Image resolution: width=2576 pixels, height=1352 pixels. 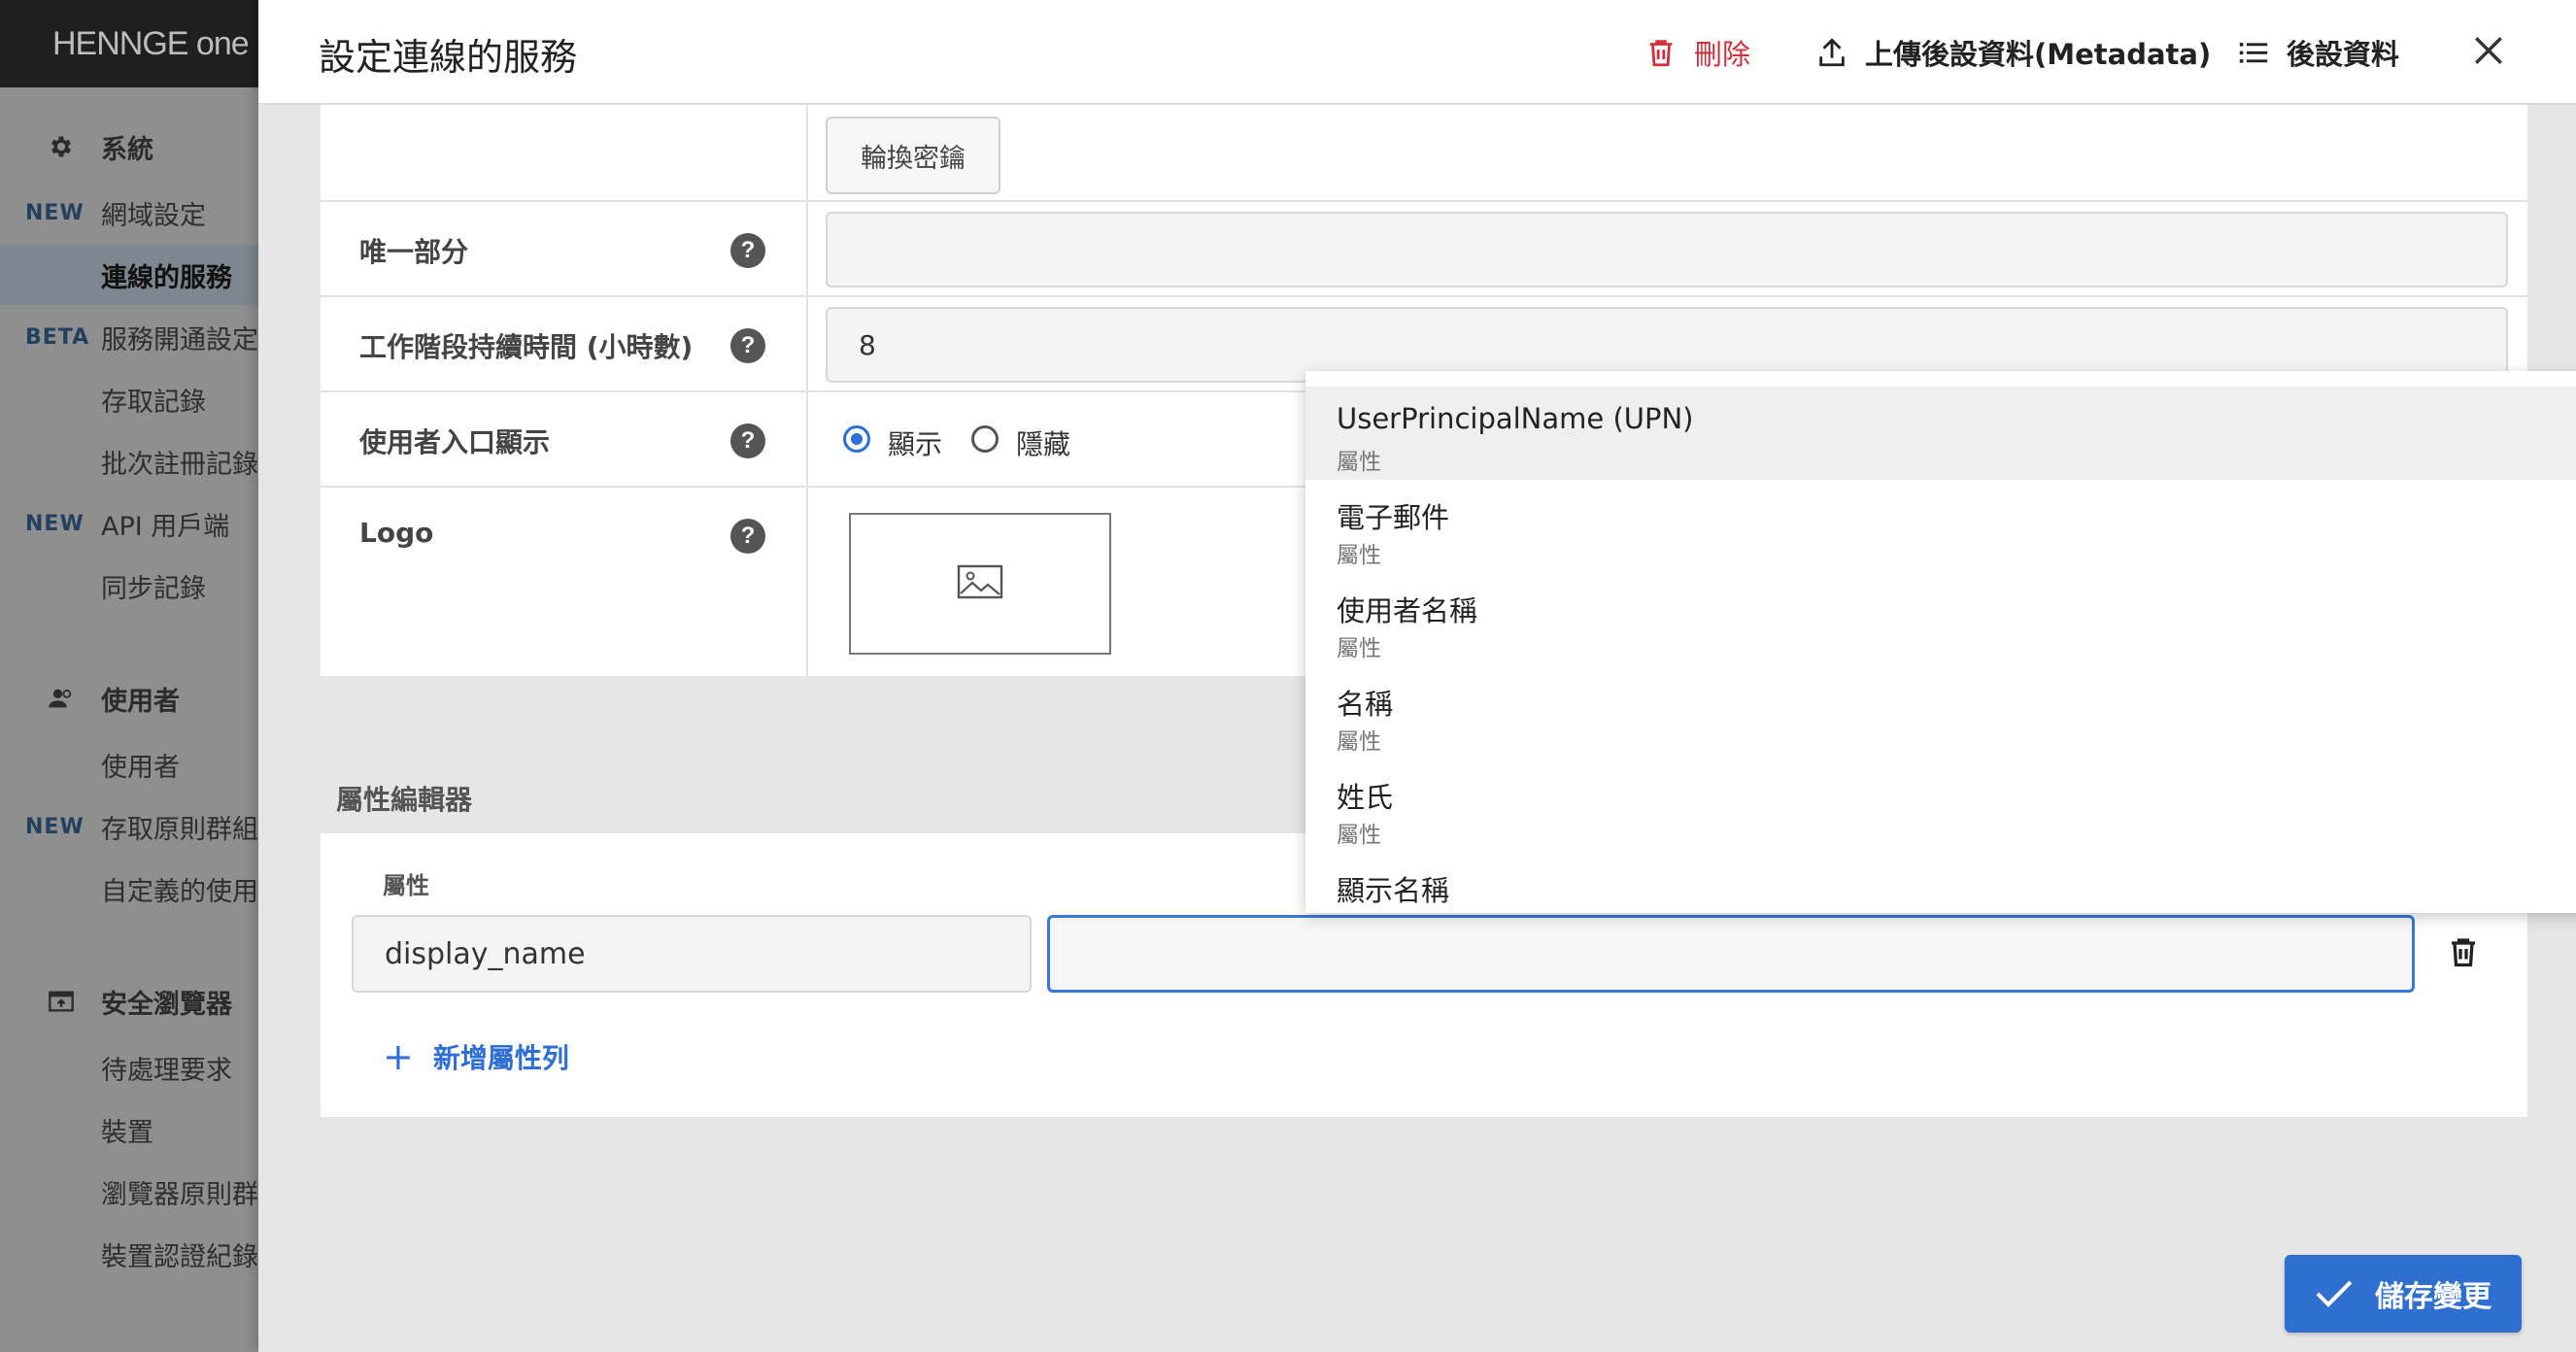 What do you see at coordinates (526, 347) in the screenshot?
I see `session-duration-label: 工作階段持續時間 (小時數)` at bounding box center [526, 347].